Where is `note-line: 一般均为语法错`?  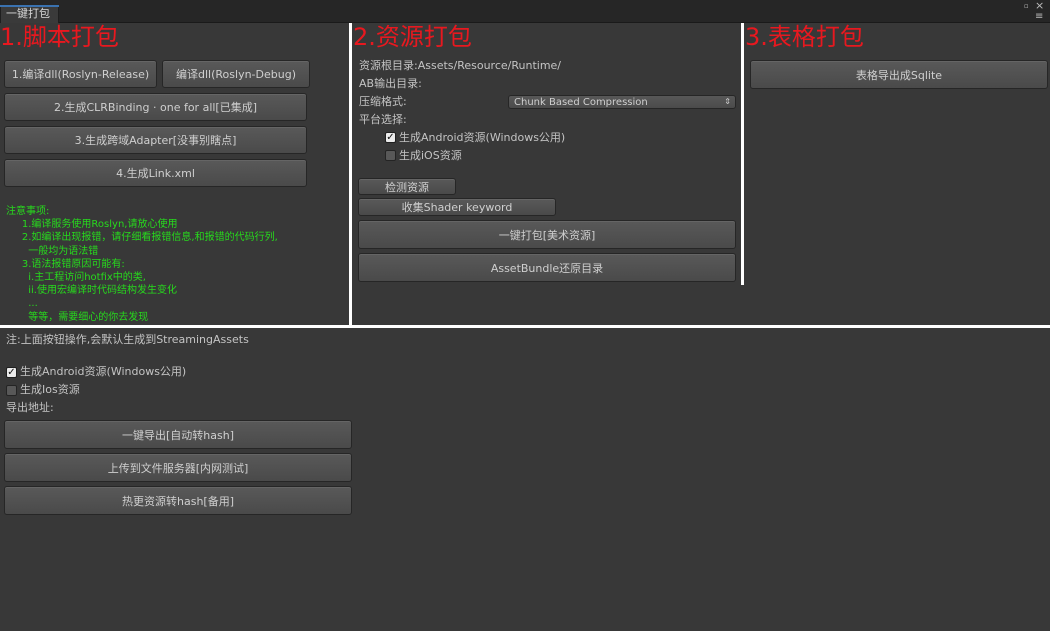
note-line: 一般均为语法错 is located at coordinates (52, 251).